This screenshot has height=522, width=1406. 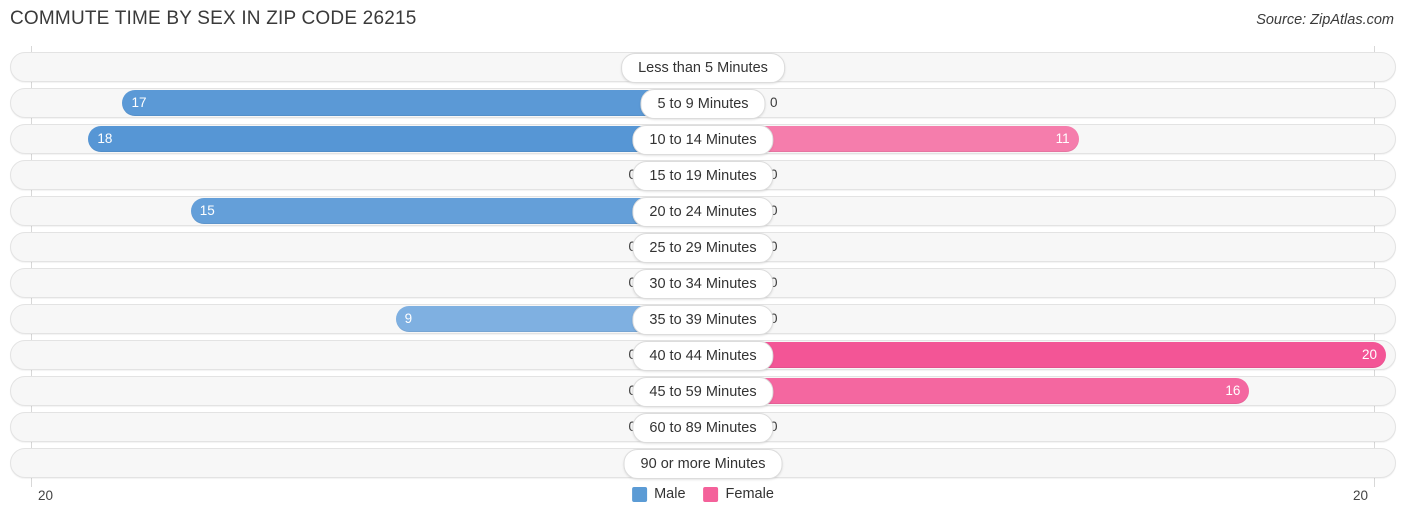 I want to click on source-attribution: Source: ZipAtlas.com, so click(x=1325, y=20).